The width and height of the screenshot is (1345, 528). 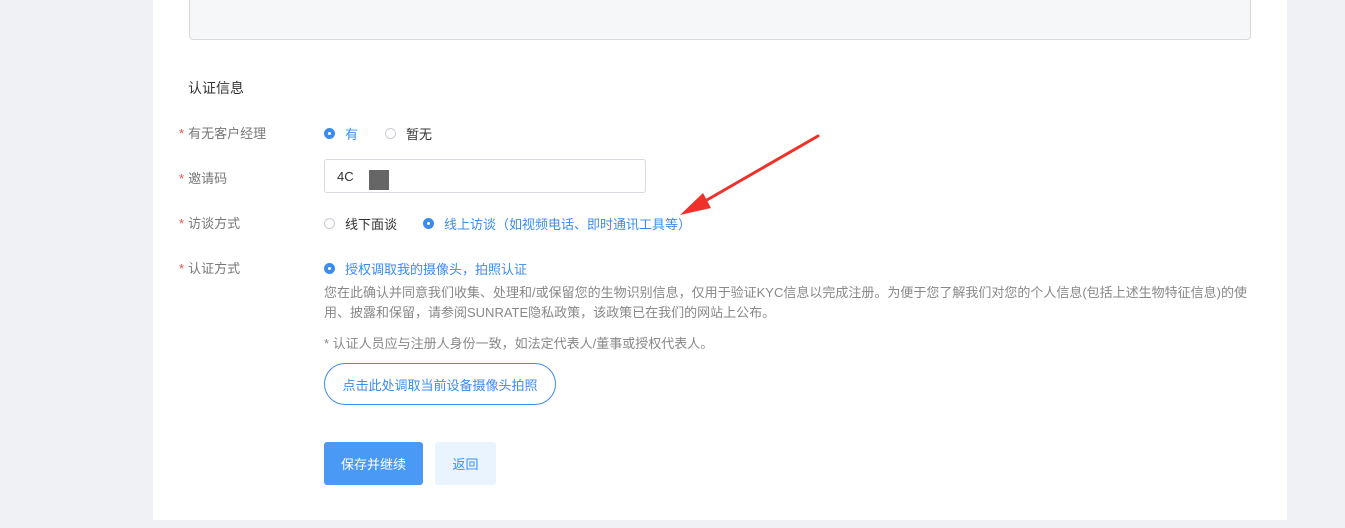 What do you see at coordinates (720, 20) in the screenshot?
I see `address-textarea` at bounding box center [720, 20].